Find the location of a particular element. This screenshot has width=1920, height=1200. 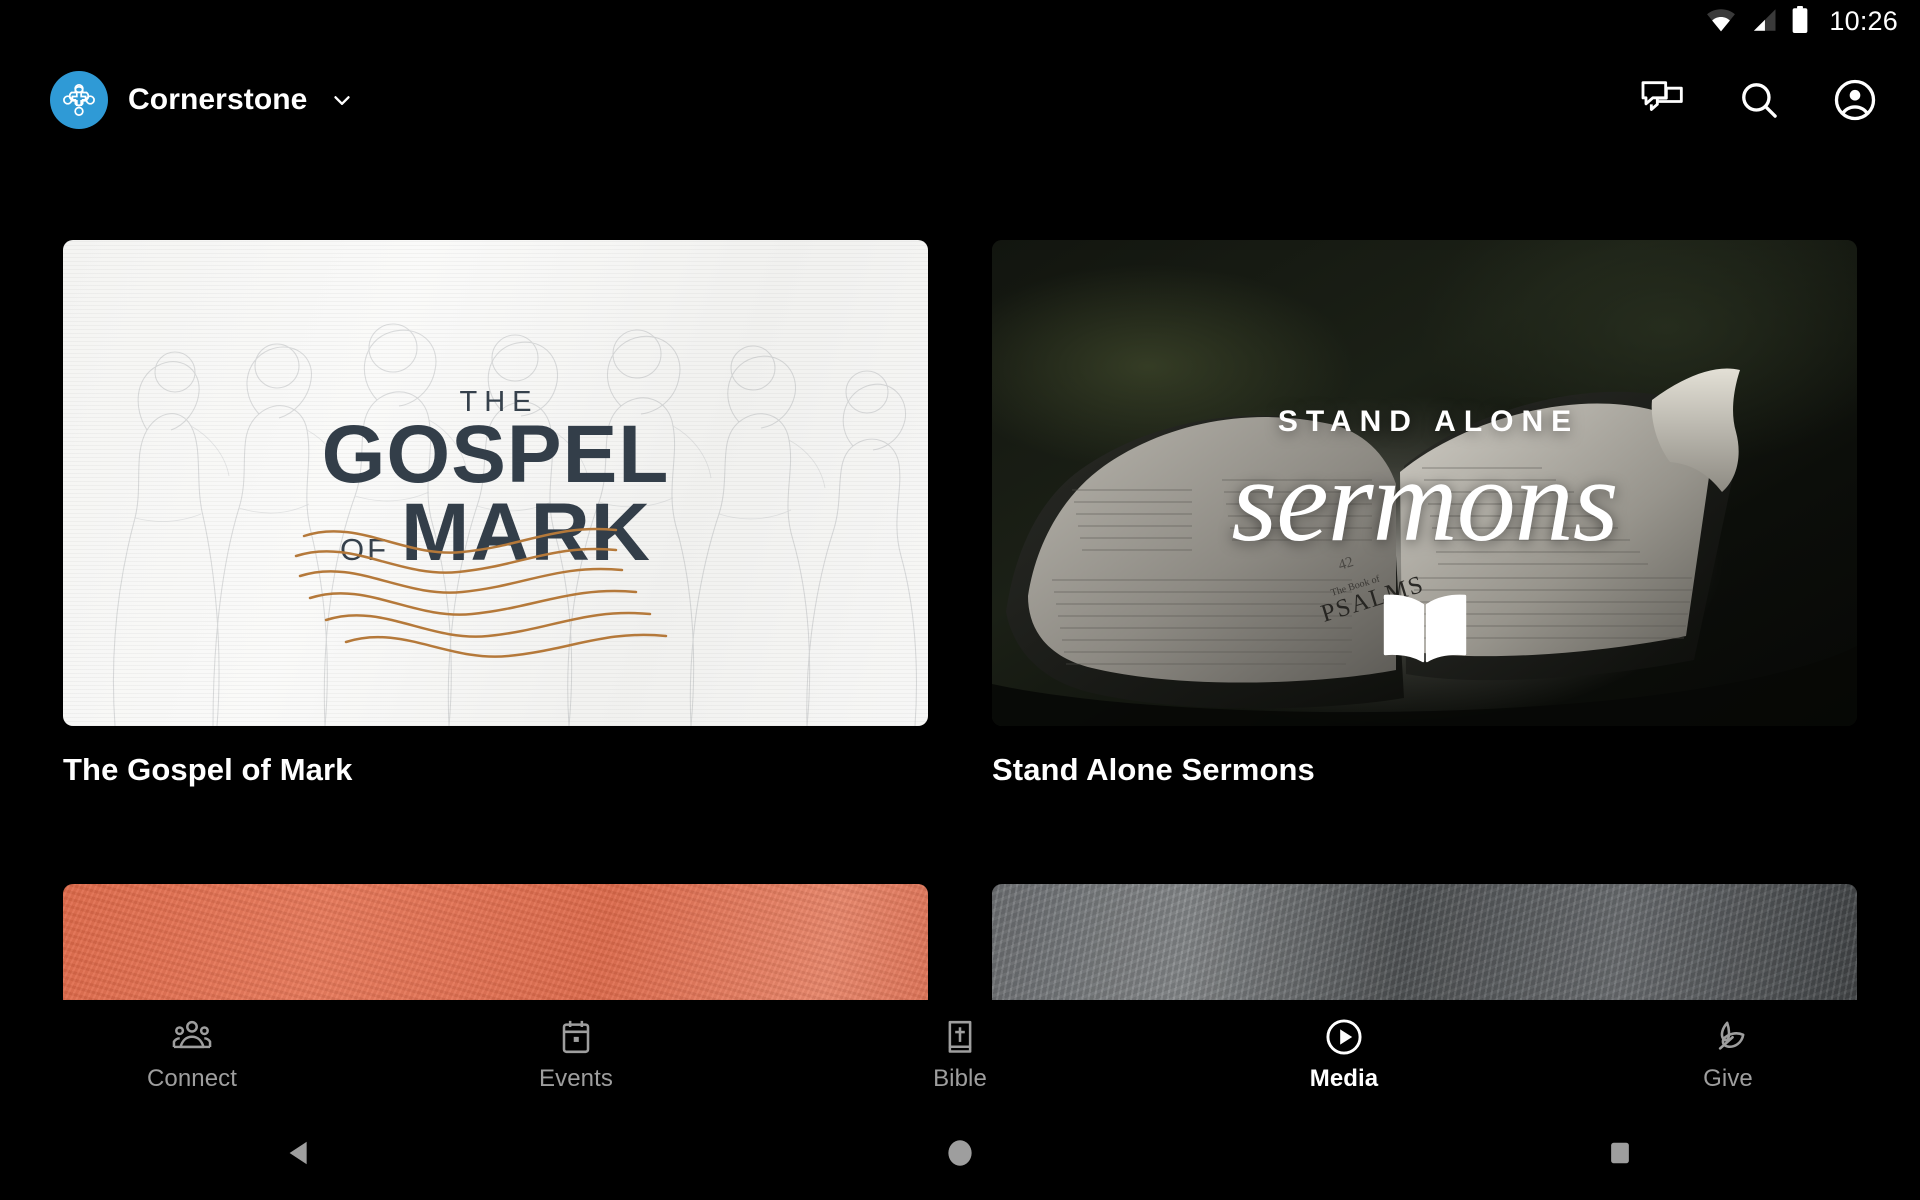

android-back-button is located at coordinates (300, 1155).